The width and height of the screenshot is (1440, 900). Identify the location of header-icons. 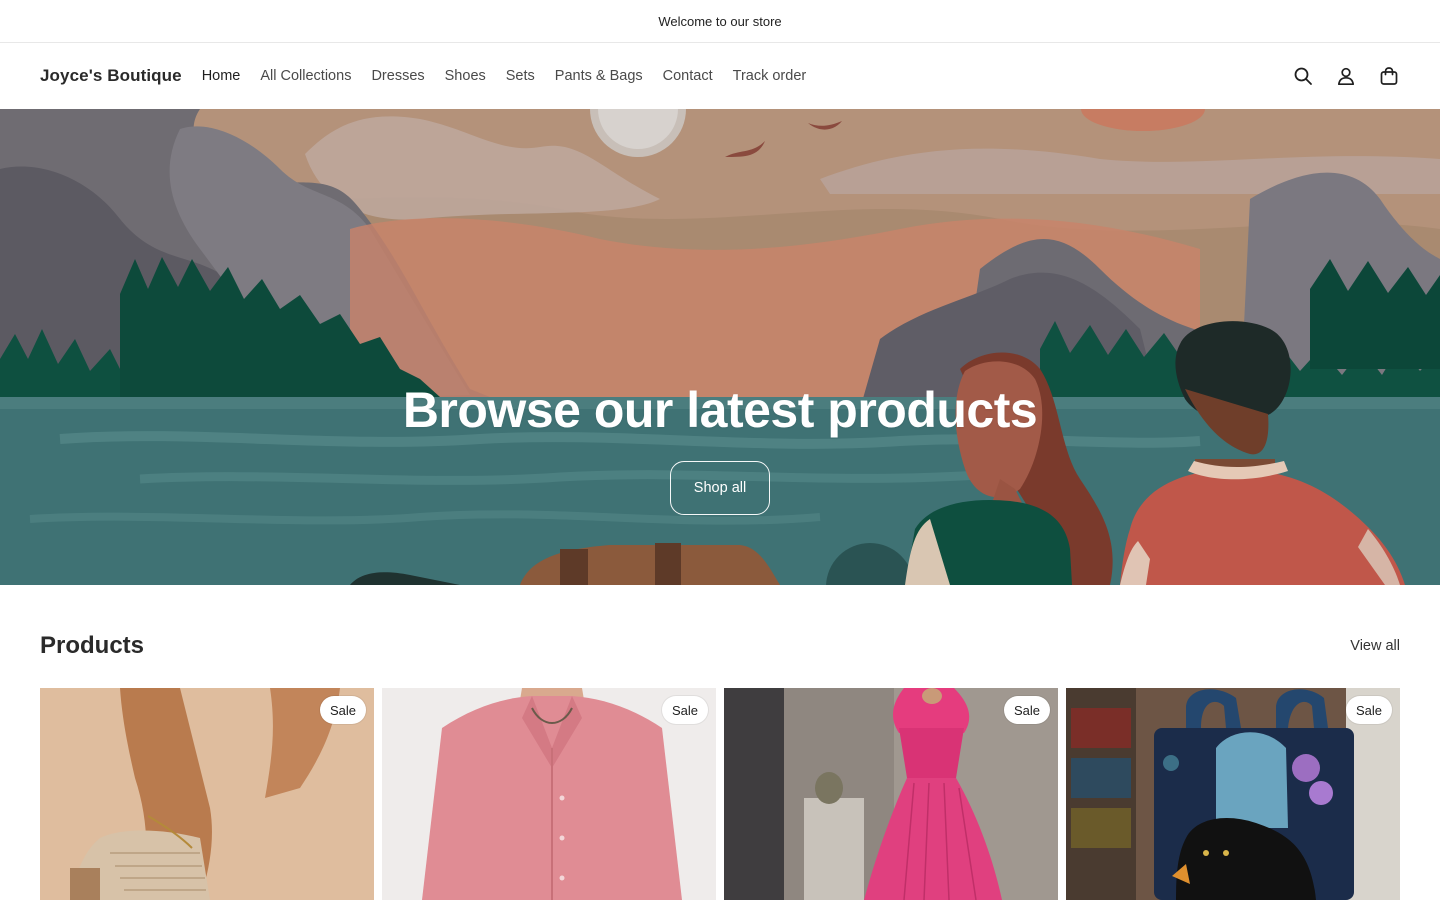
(1335, 76).